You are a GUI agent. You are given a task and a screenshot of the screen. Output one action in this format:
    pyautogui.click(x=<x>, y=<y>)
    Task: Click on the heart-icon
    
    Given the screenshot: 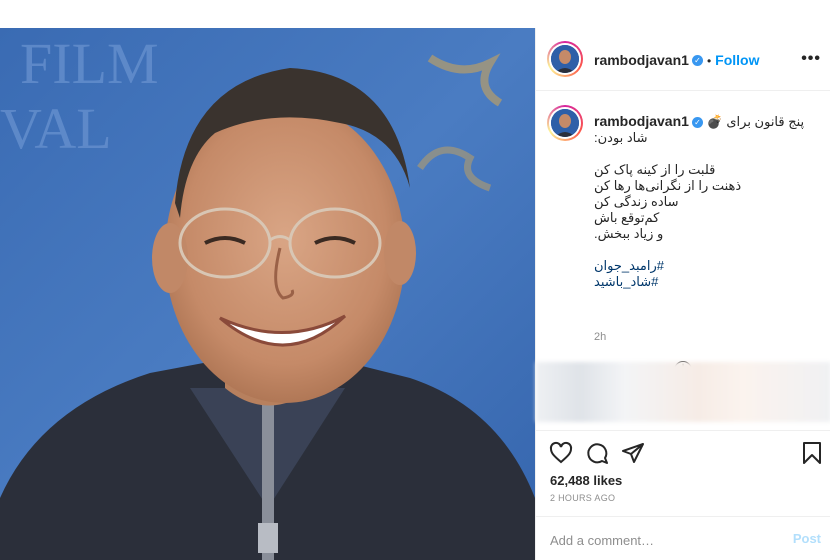 What is the action you would take?
    pyautogui.click(x=561, y=453)
    